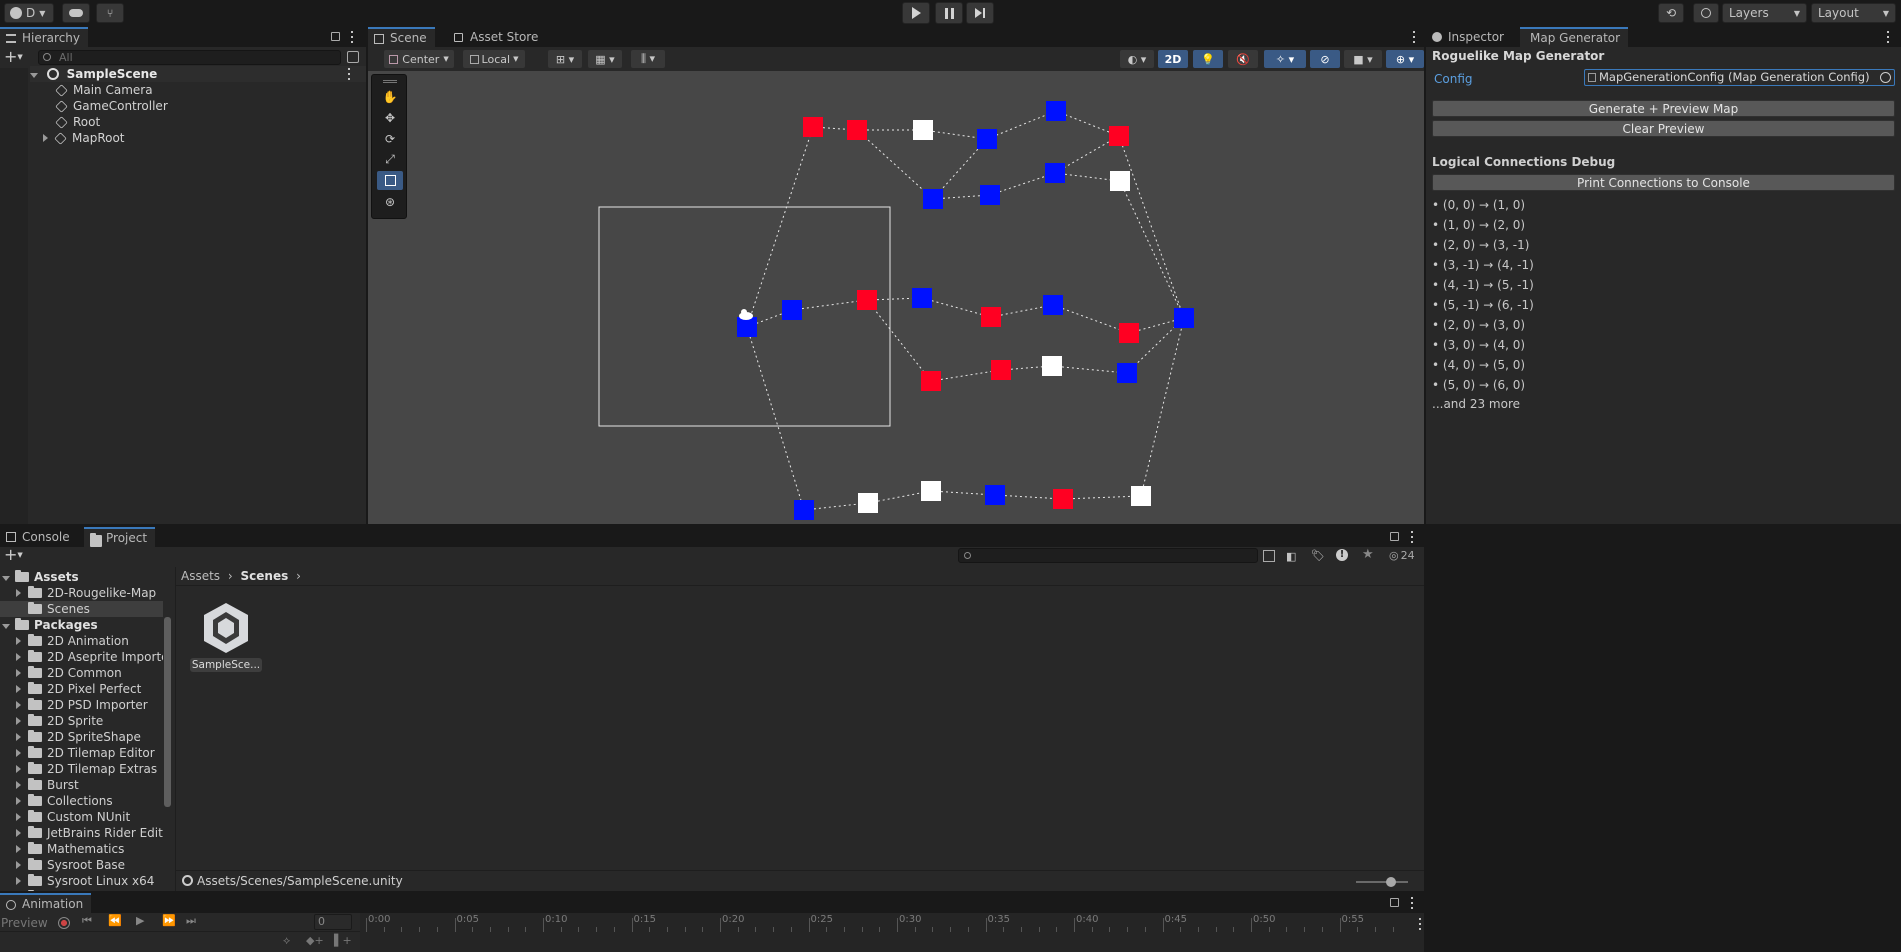  I want to click on add-keyframe-icon: ◆+, so click(315, 940).